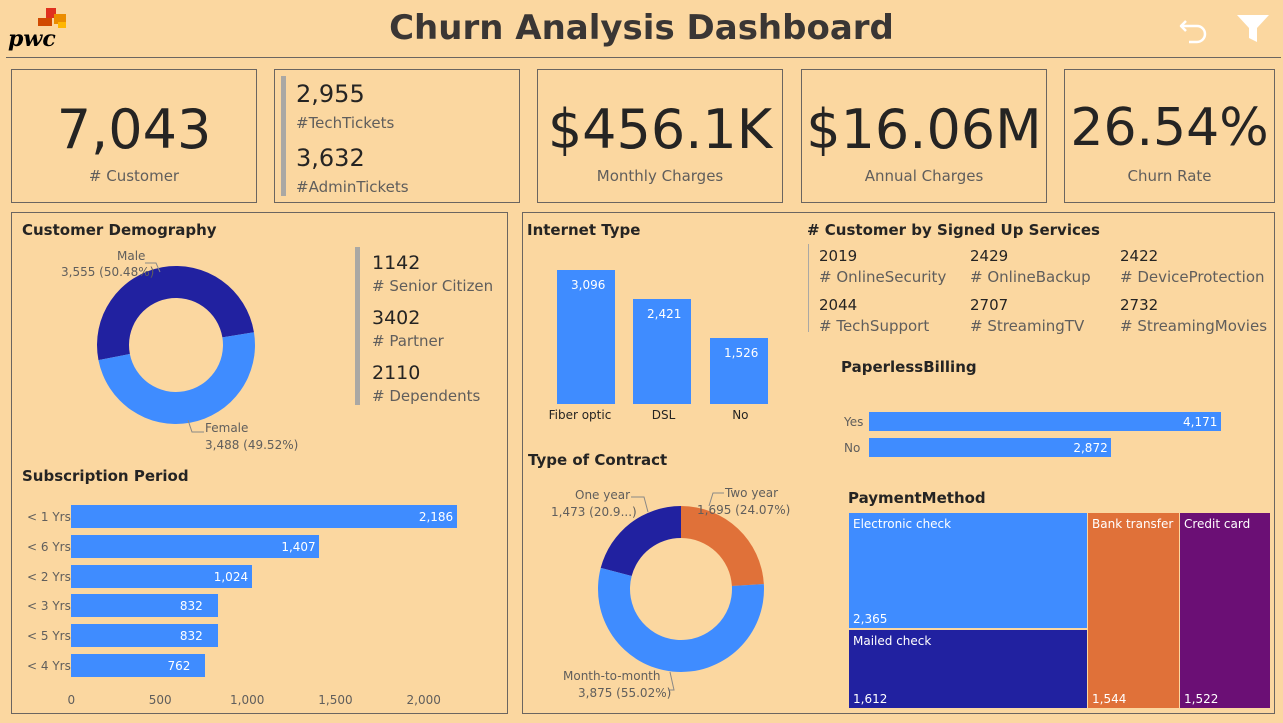  What do you see at coordinates (49, 666) in the screenshot?
I see `subscription-category-label: < 4 Yrs` at bounding box center [49, 666].